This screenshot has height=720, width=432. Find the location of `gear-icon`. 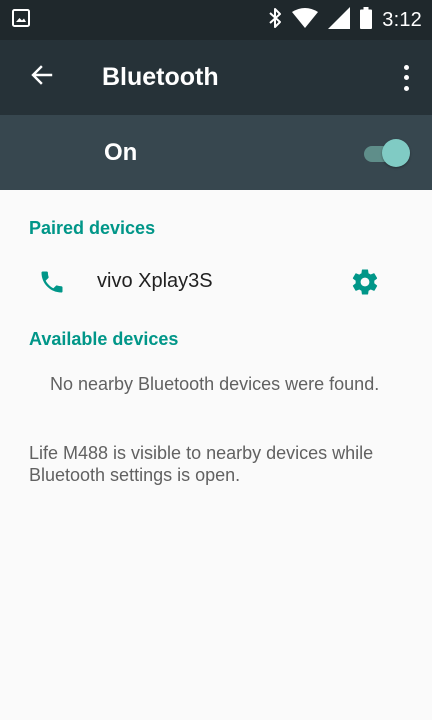

gear-icon is located at coordinates (365, 282).